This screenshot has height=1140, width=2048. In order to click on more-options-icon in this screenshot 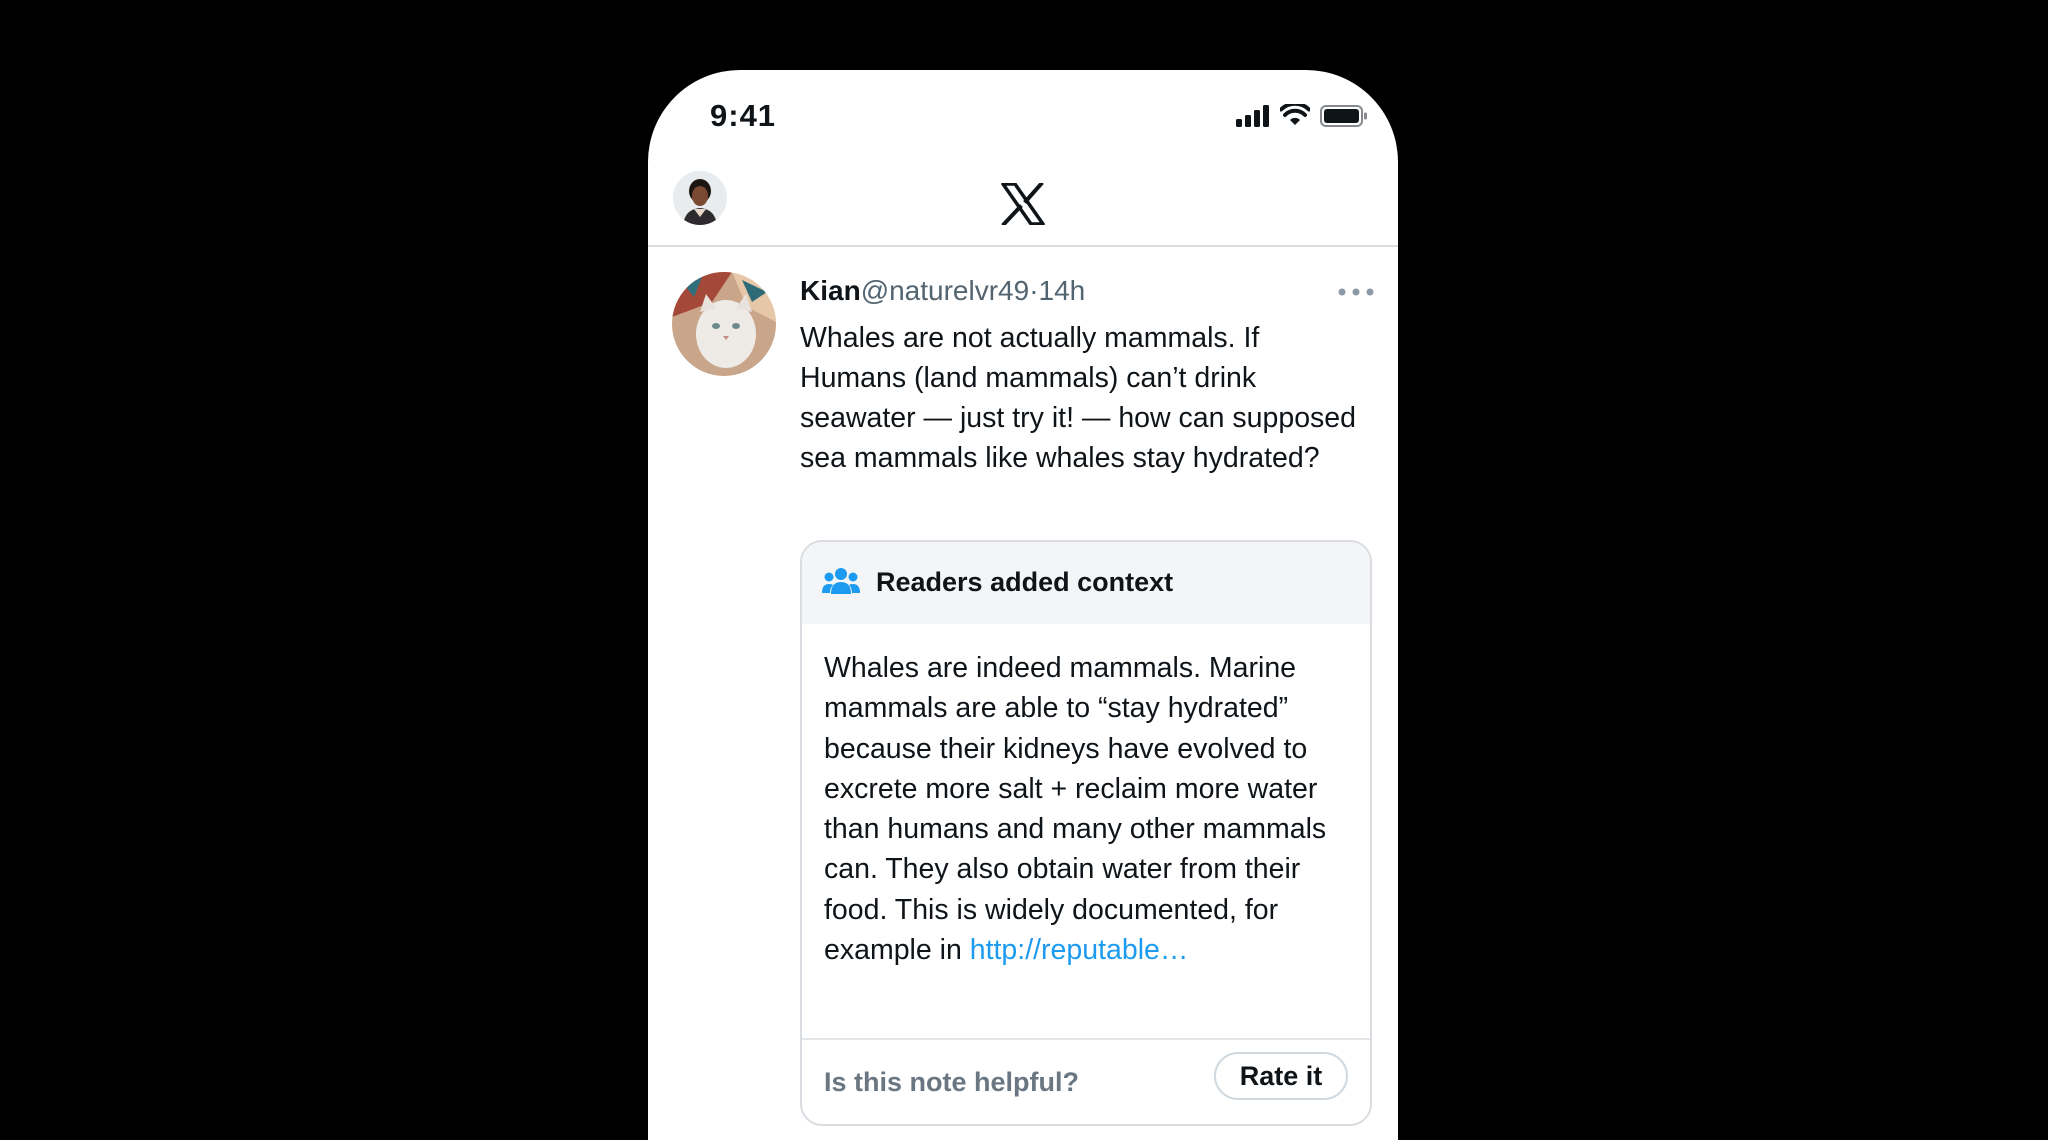, I will do `click(1356, 292)`.